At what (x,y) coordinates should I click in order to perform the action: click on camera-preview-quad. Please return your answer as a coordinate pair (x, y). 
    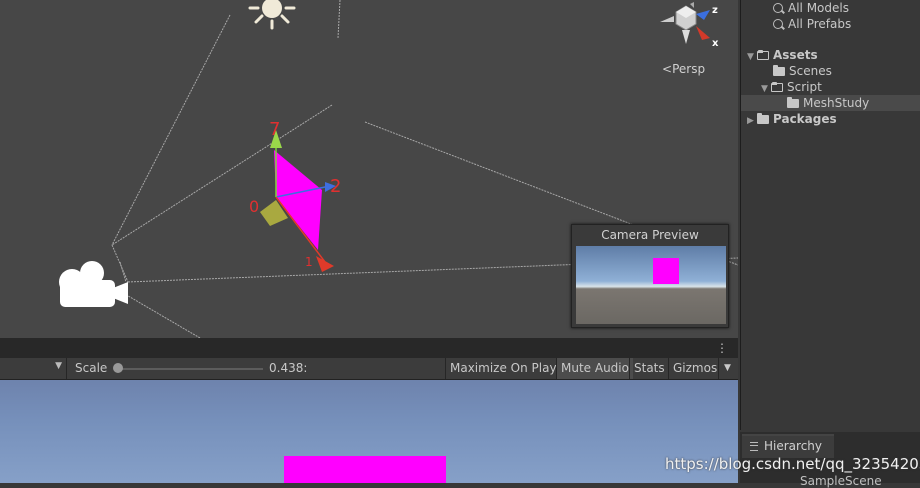
    Looking at the image, I should click on (666, 271).